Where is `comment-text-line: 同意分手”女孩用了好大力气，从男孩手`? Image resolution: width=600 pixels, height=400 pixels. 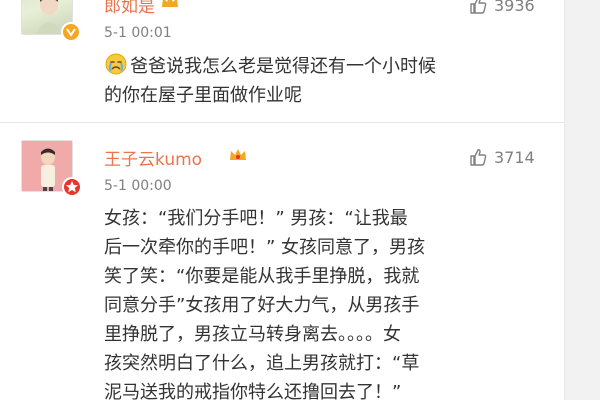 comment-text-line: 同意分手”女孩用了好大力气，从男孩手 is located at coordinates (262, 305).